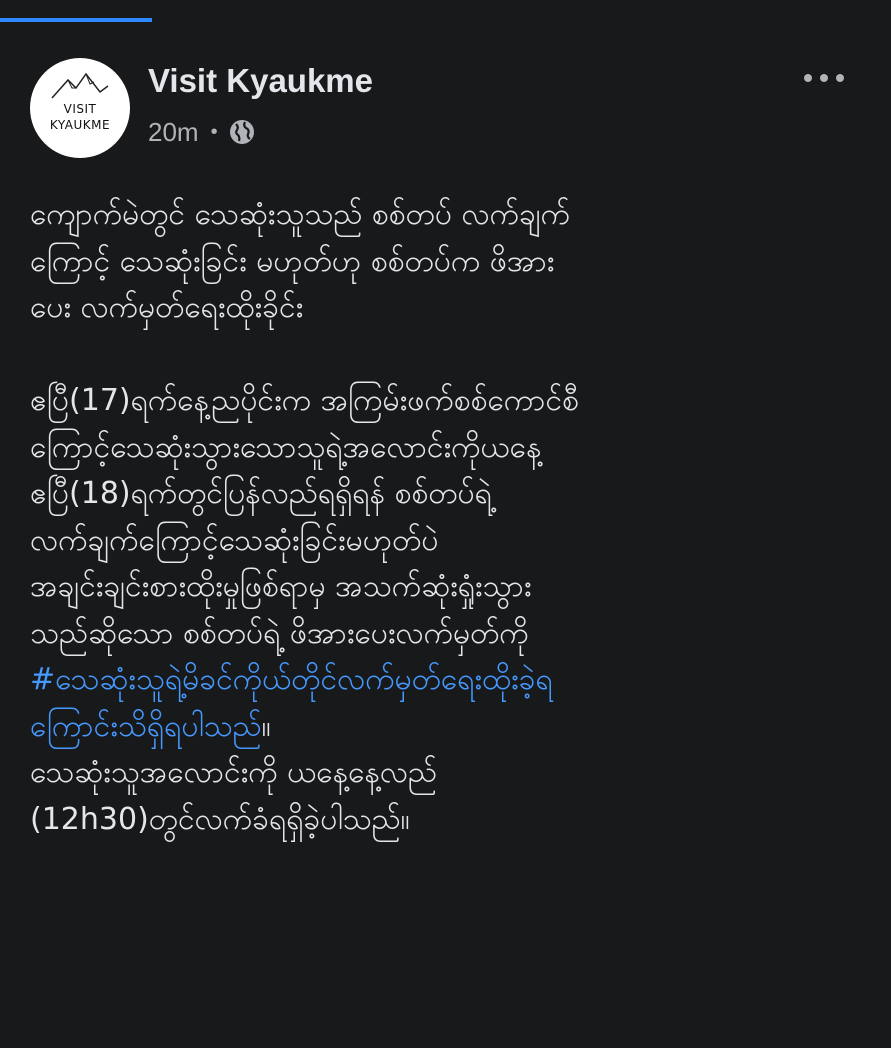 The height and width of the screenshot is (1048, 891). What do you see at coordinates (279, 633) in the screenshot?
I see `post-text-line: သည်ဆိုသော စစ်တပ်ရဲ့ ဖိအားပေးလက်မှတ်ကို` at bounding box center [279, 633].